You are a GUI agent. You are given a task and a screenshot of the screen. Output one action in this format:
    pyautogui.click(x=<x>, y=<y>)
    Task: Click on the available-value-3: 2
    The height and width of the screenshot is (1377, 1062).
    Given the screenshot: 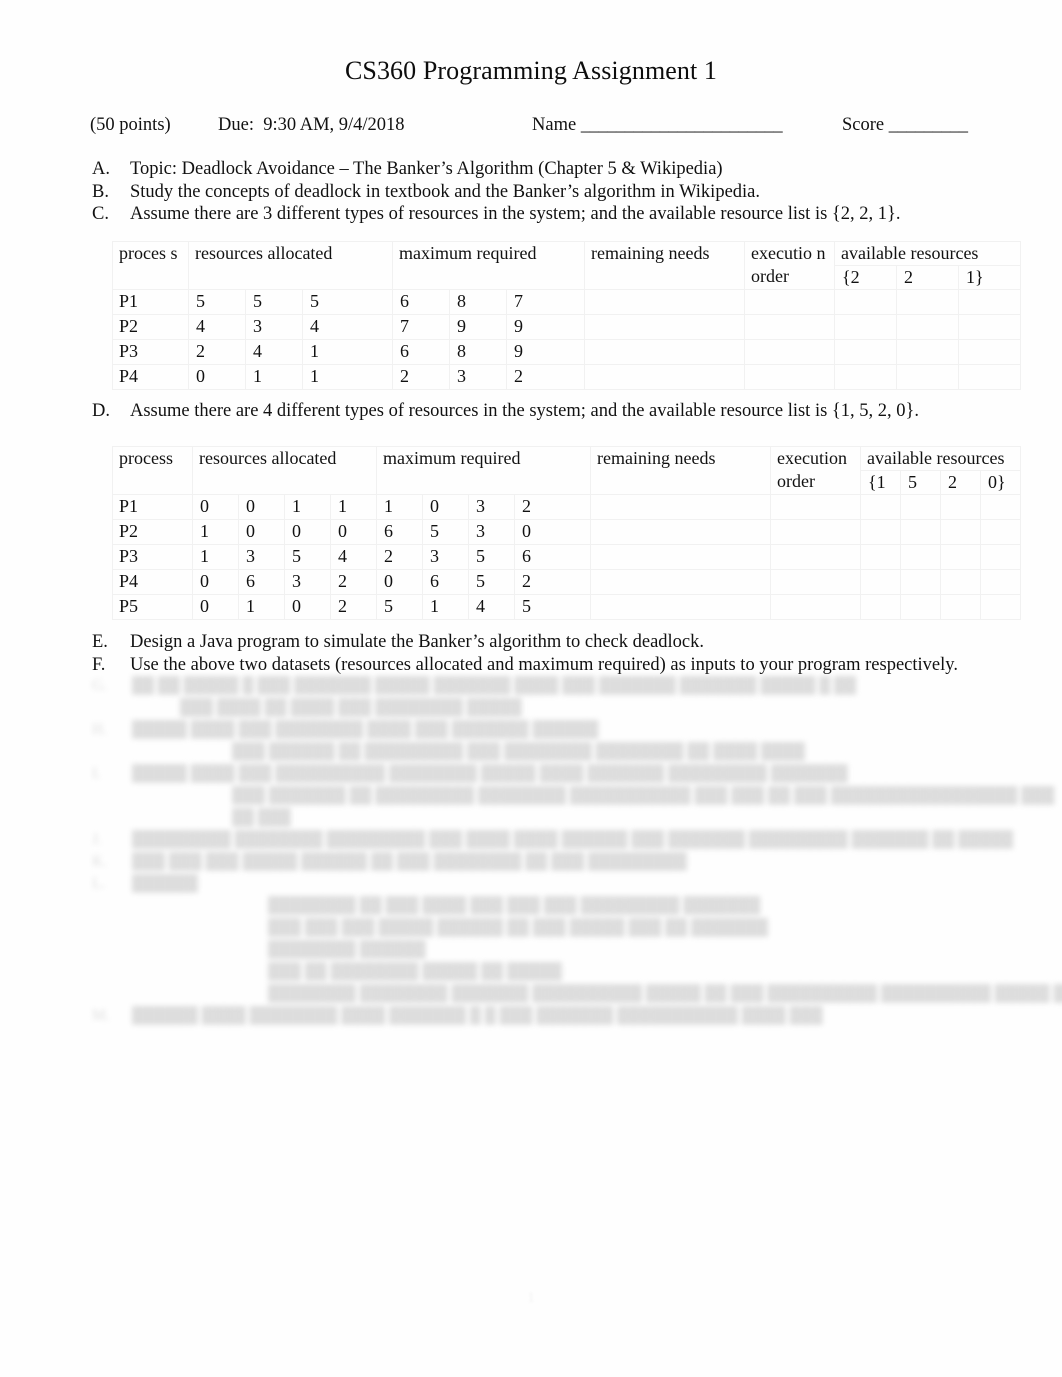 What is the action you would take?
    pyautogui.click(x=961, y=482)
    